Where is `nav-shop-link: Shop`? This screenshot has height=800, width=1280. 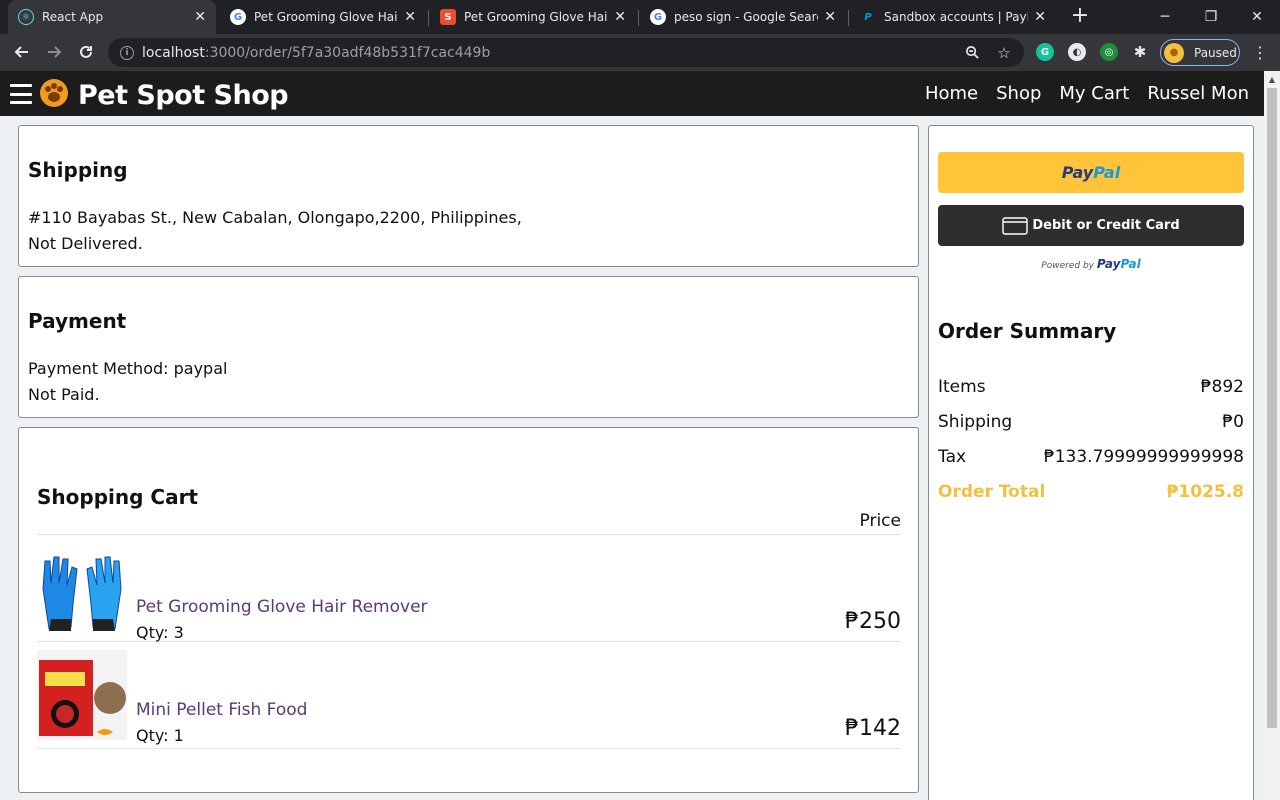 nav-shop-link: Shop is located at coordinates (1018, 93).